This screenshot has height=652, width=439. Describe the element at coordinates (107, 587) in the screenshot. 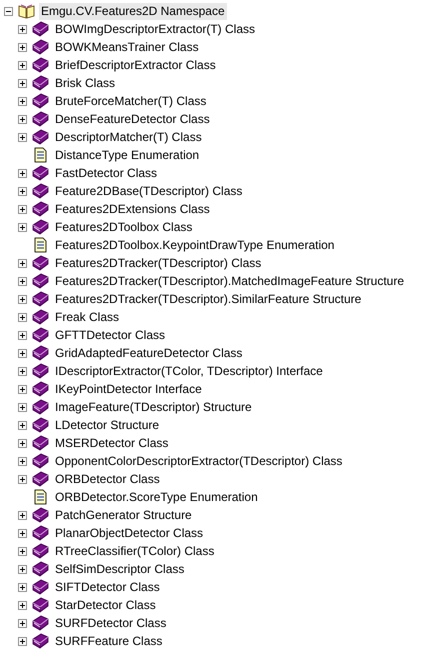

I see `tree-item: SIFTDetector Class` at that location.